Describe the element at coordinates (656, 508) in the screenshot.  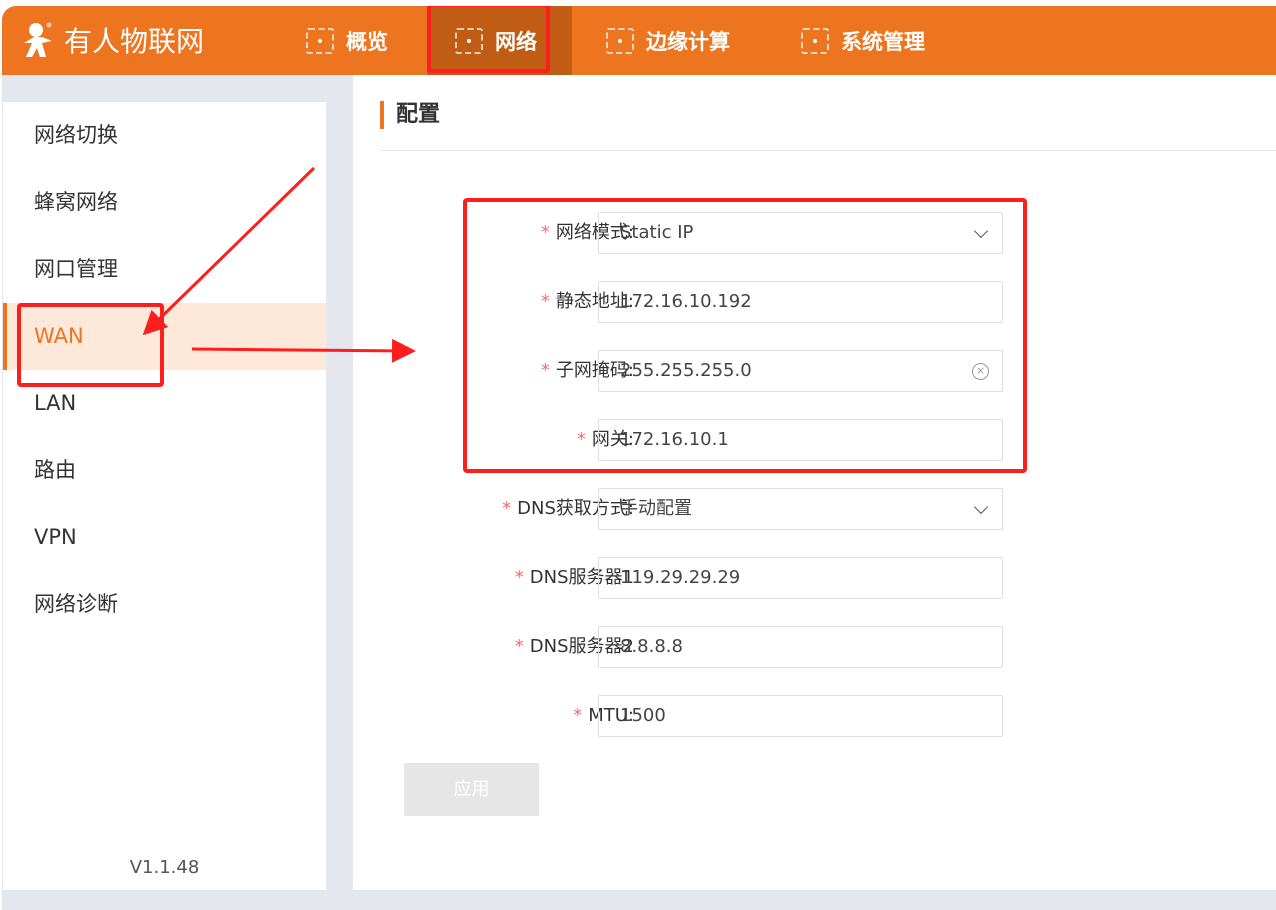
I see `field-value: 手动配置` at that location.